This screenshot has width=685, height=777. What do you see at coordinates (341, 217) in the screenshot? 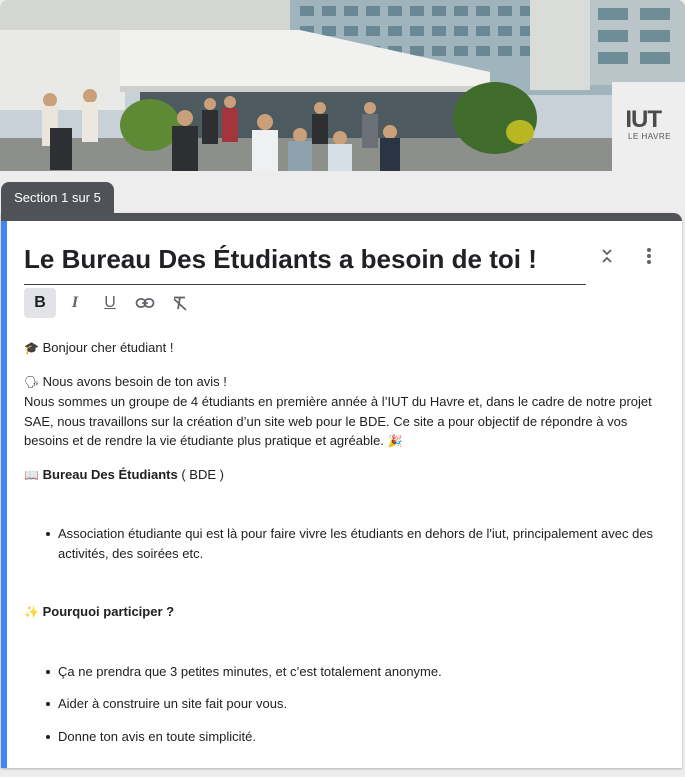
I see `card-top-bar` at bounding box center [341, 217].